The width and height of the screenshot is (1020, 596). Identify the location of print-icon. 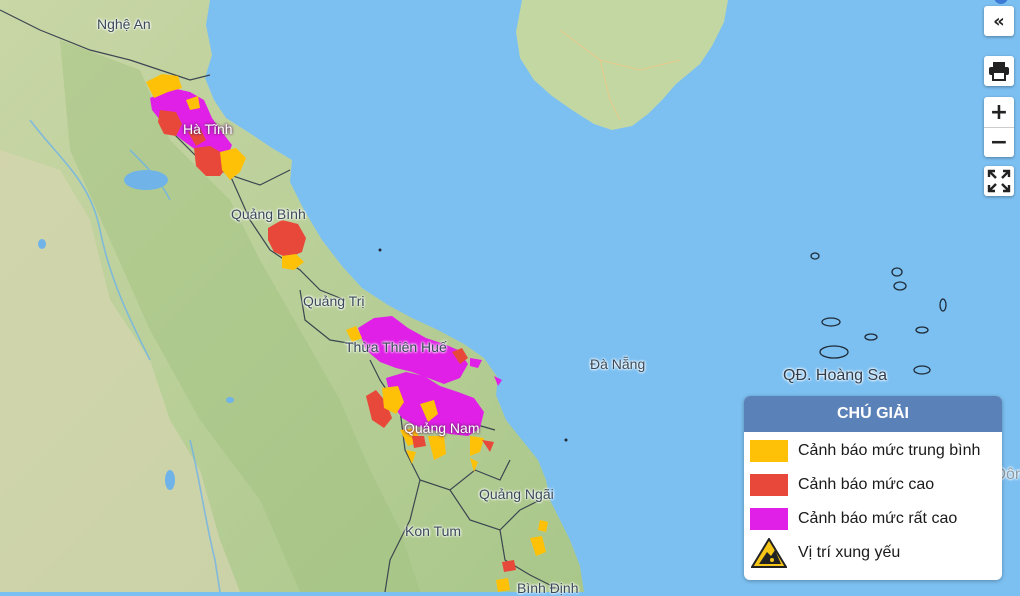
(999, 71).